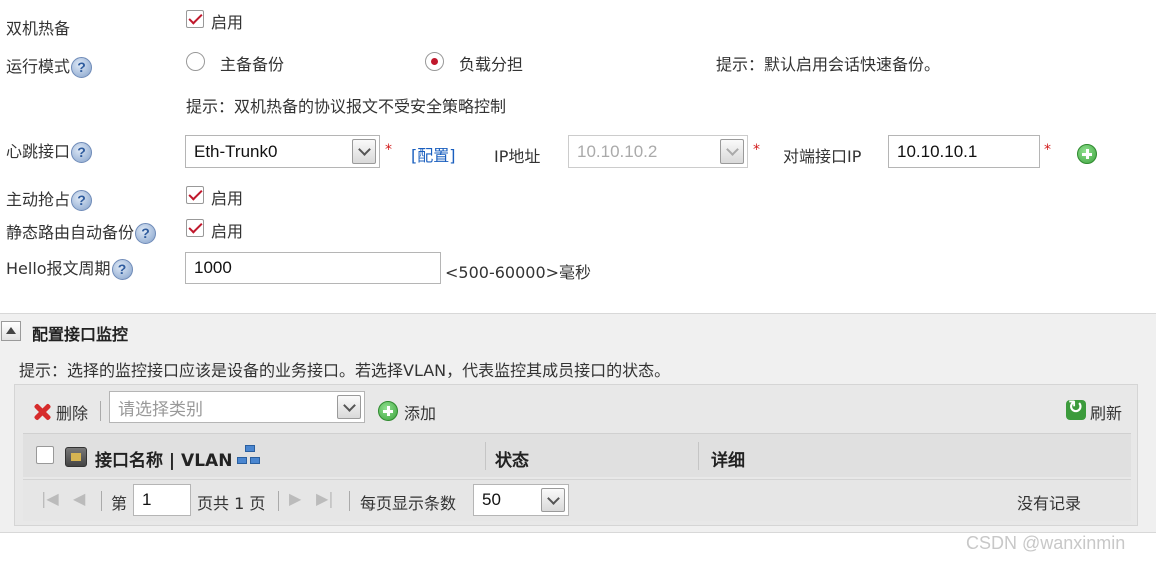  I want to click on monitor-title: 配置接口监控, so click(80, 334).